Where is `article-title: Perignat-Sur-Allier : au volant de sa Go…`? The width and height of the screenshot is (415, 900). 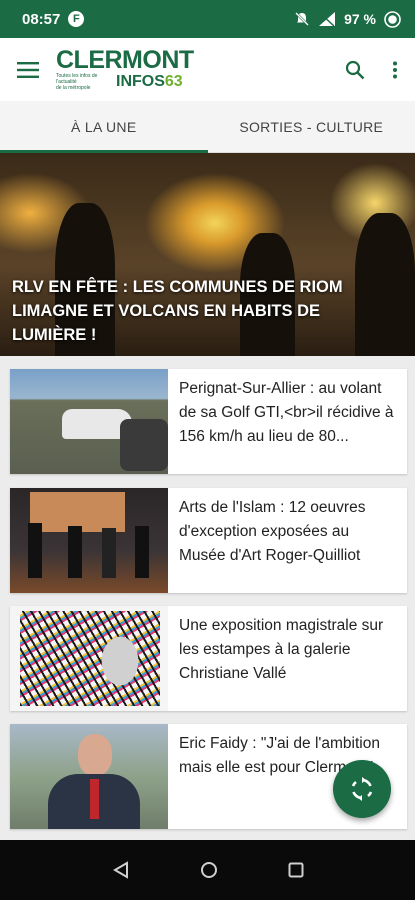 article-title: Perignat-Sur-Allier : au volant de sa Go… is located at coordinates (286, 412).